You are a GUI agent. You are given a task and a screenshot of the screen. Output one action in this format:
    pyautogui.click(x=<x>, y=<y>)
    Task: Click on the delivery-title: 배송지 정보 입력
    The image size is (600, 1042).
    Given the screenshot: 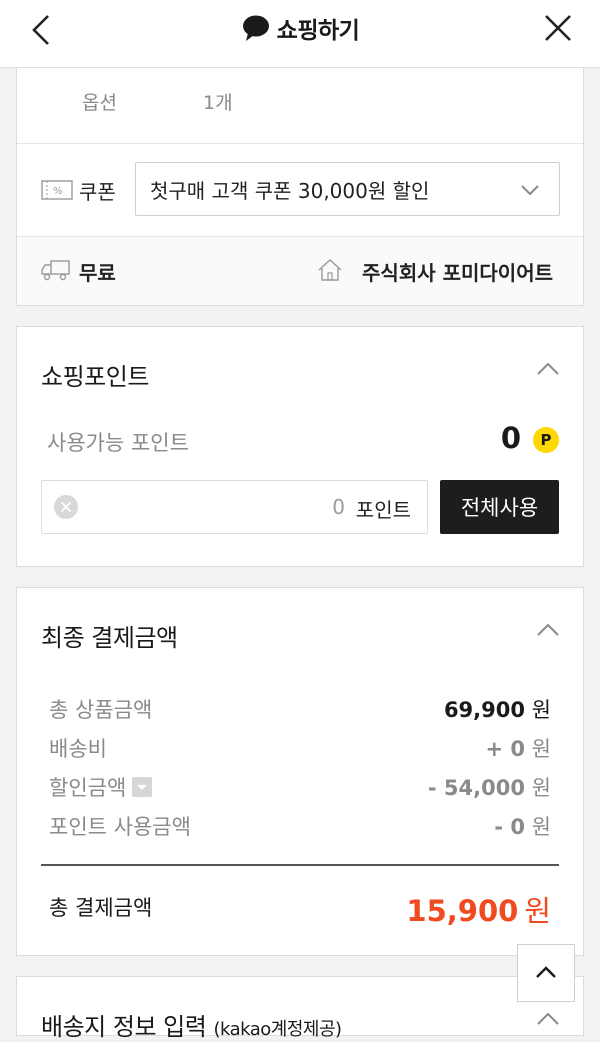 What is the action you would take?
    pyautogui.click(x=124, y=1027)
    